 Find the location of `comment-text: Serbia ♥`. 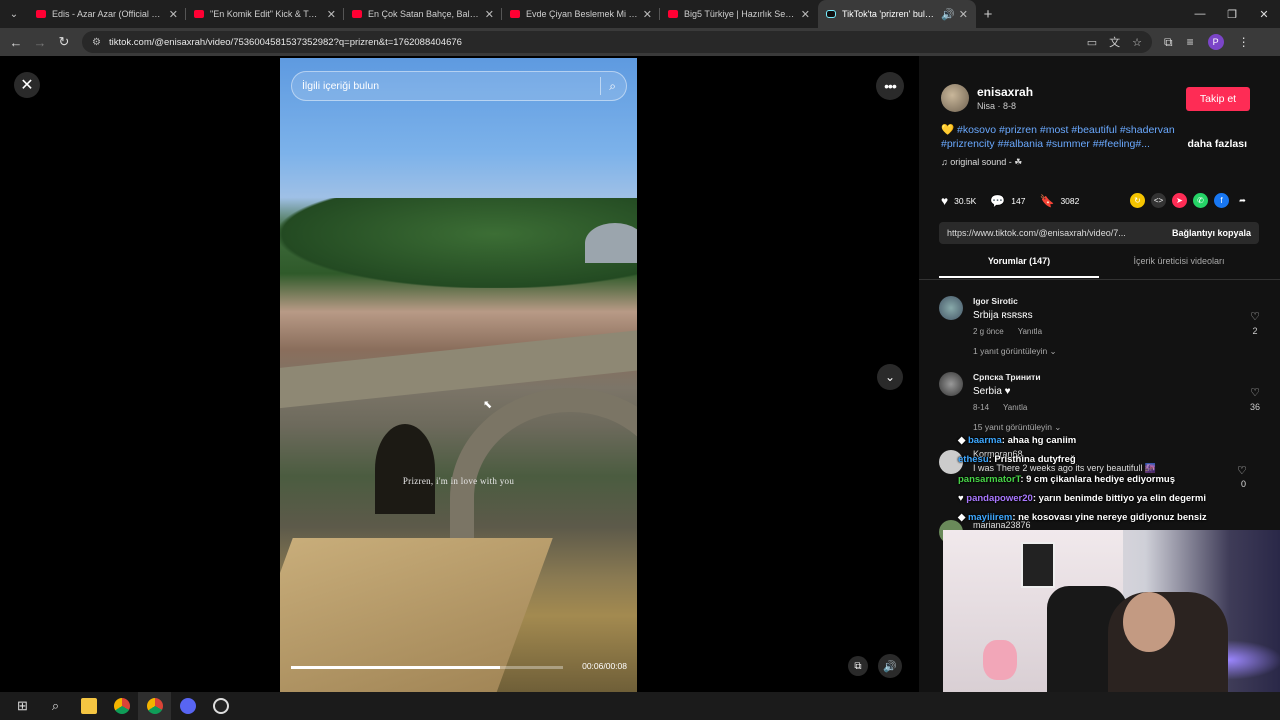

comment-text: Serbia ♥ is located at coordinates (992, 391).